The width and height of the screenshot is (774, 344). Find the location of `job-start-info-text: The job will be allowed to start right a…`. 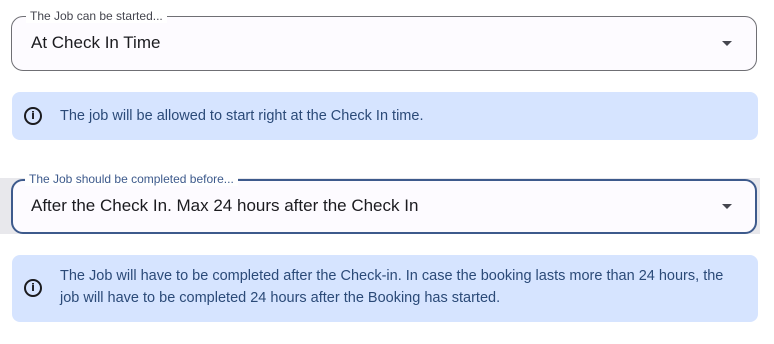

job-start-info-text: The job will be allowed to start right a… is located at coordinates (242, 116).